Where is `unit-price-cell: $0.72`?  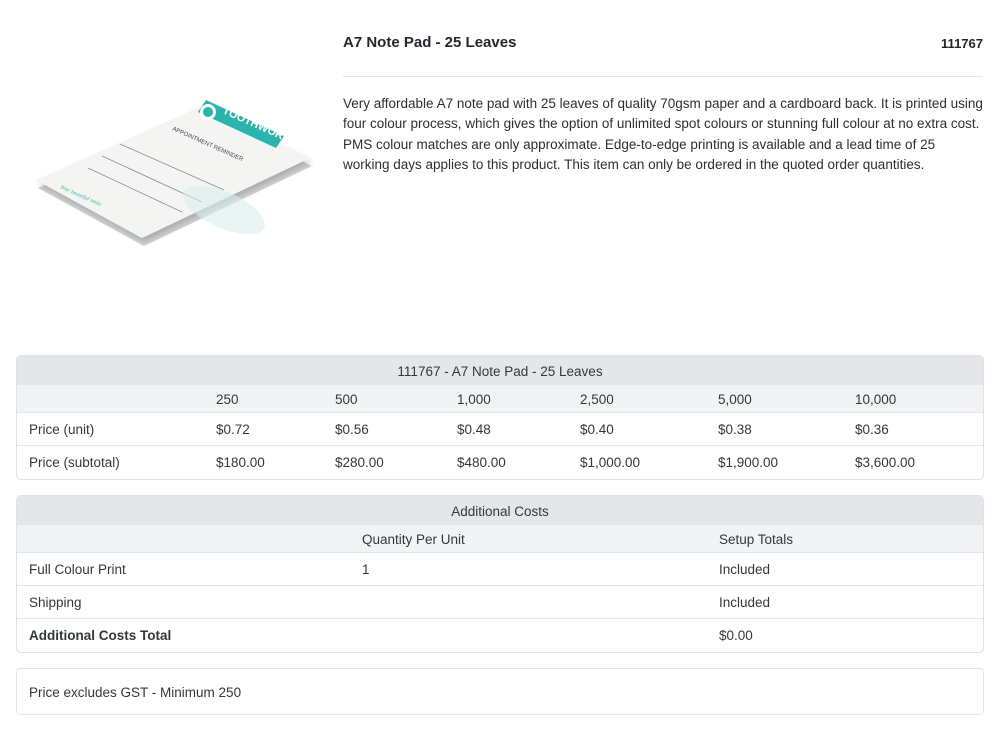 unit-price-cell: $0.72 is located at coordinates (233, 429).